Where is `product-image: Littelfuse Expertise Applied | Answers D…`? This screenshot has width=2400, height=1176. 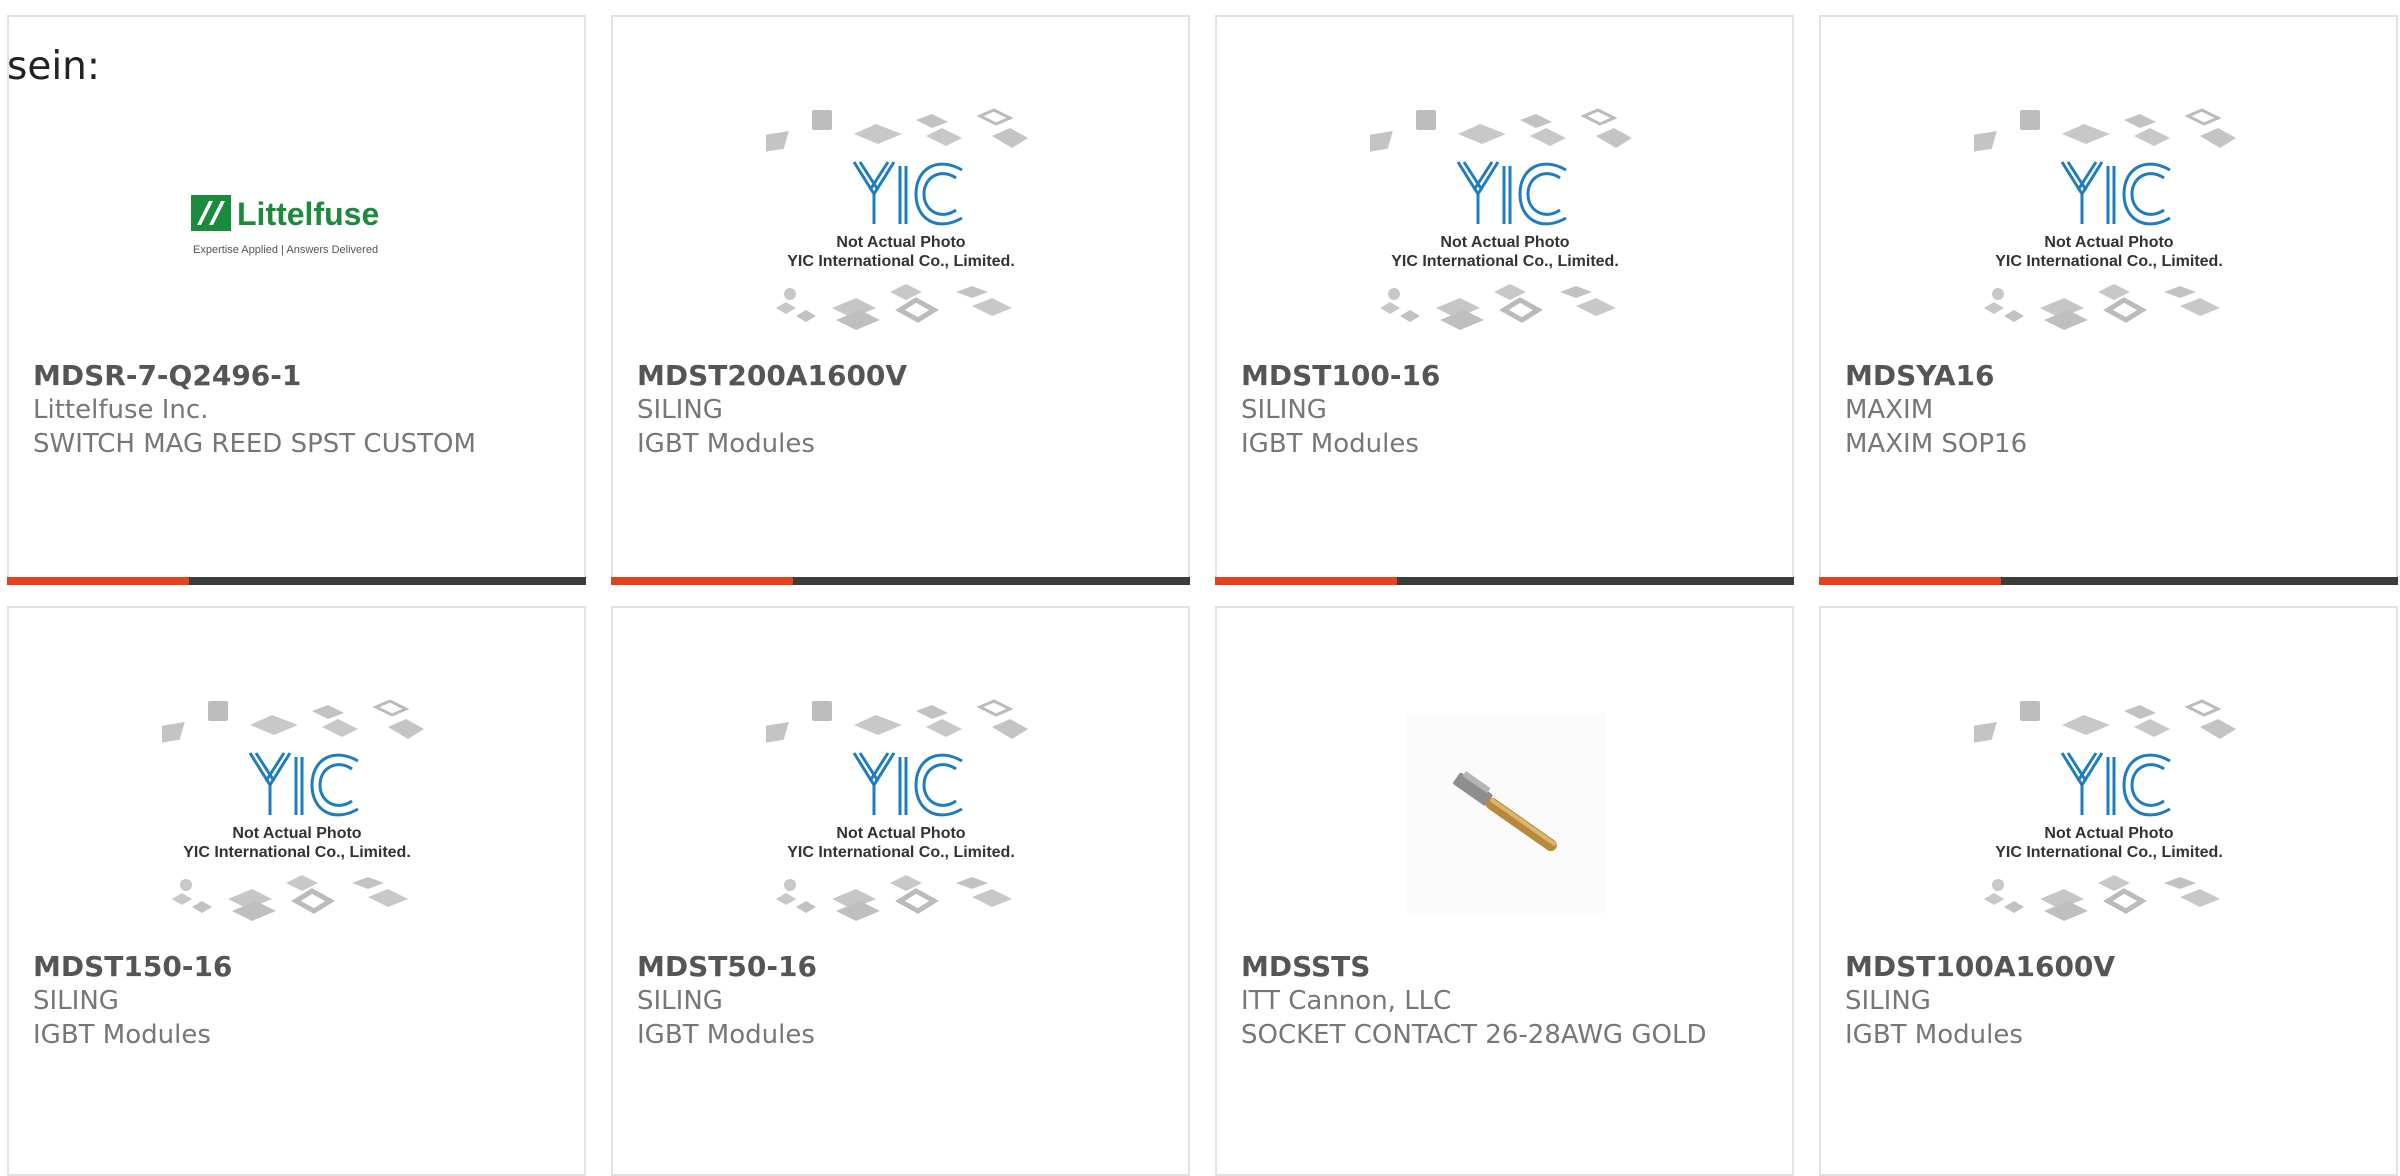 product-image: Littelfuse Expertise Applied | Answers D… is located at coordinates (296, 222).